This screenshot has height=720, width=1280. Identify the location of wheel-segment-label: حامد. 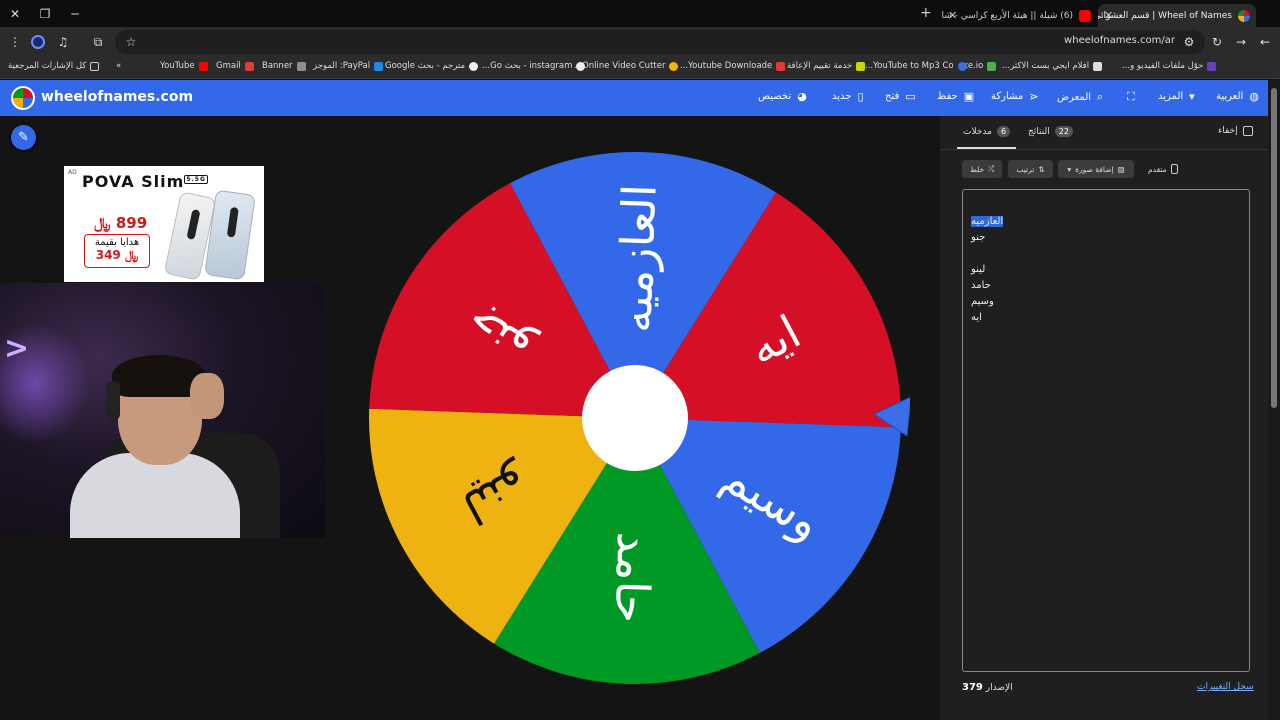
(632, 577).